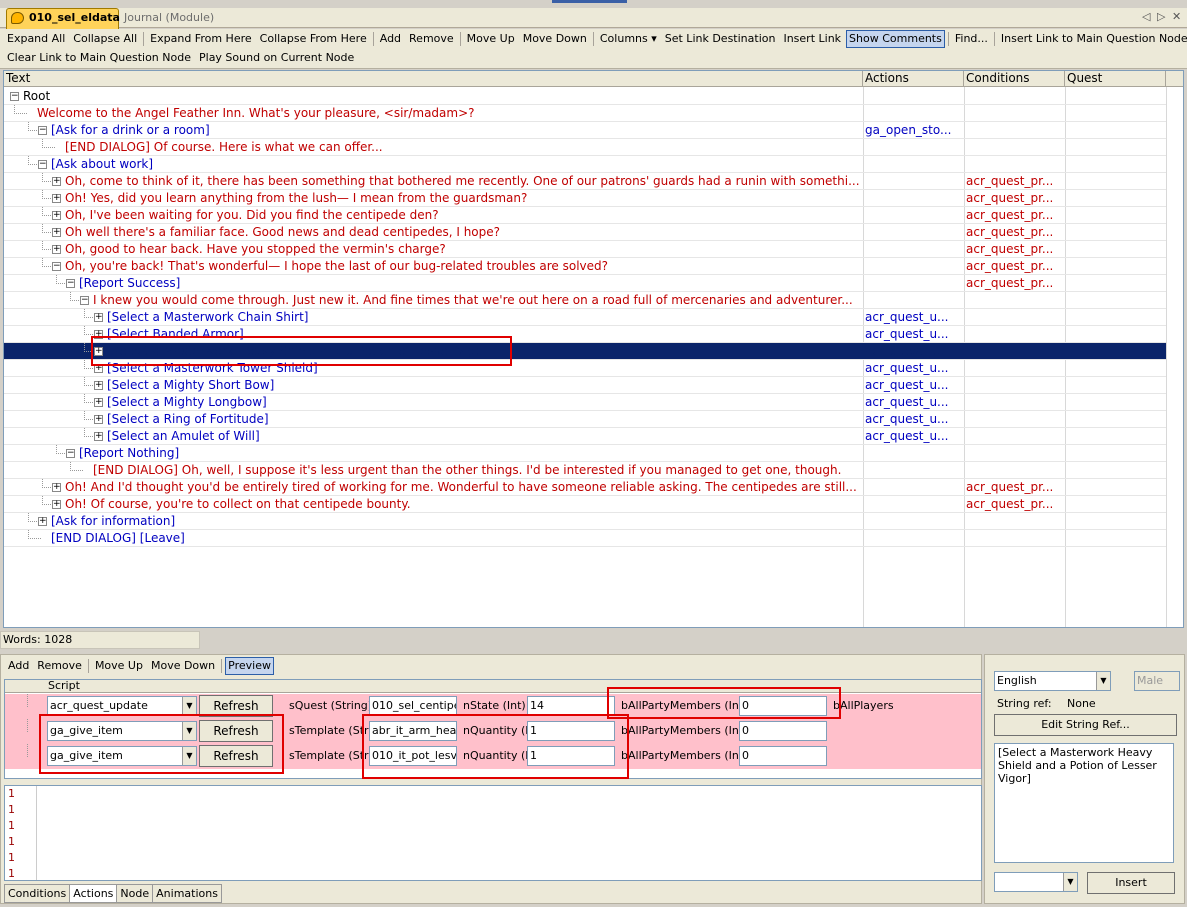  I want to click on action-move-down-button: Move Down, so click(183, 666).